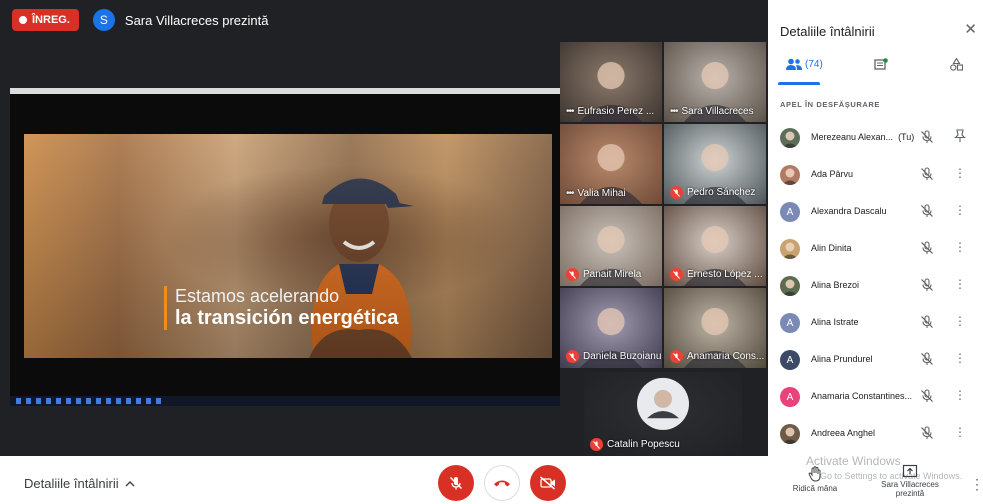  What do you see at coordinates (875, 248) in the screenshot?
I see `participant-row: Alin Dinita ⋮` at bounding box center [875, 248].